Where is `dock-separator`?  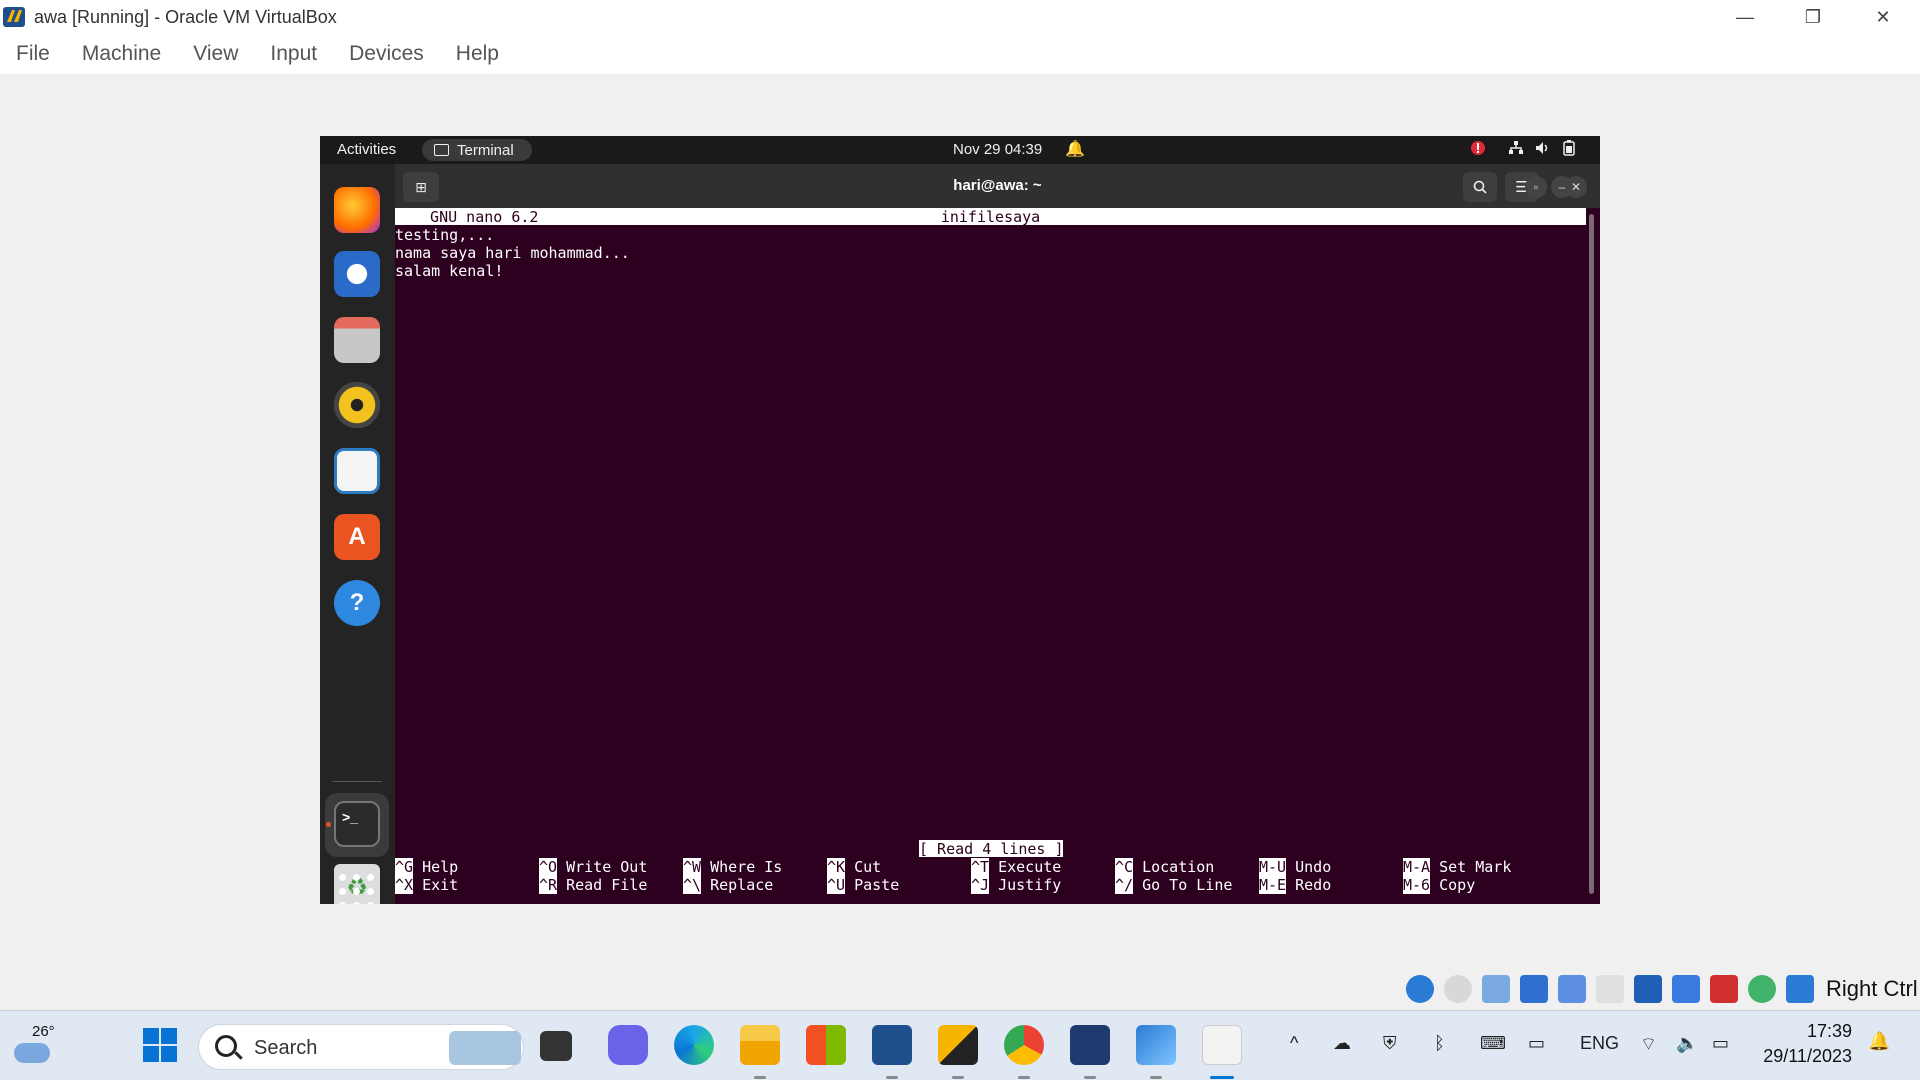
dock-separator is located at coordinates (357, 781).